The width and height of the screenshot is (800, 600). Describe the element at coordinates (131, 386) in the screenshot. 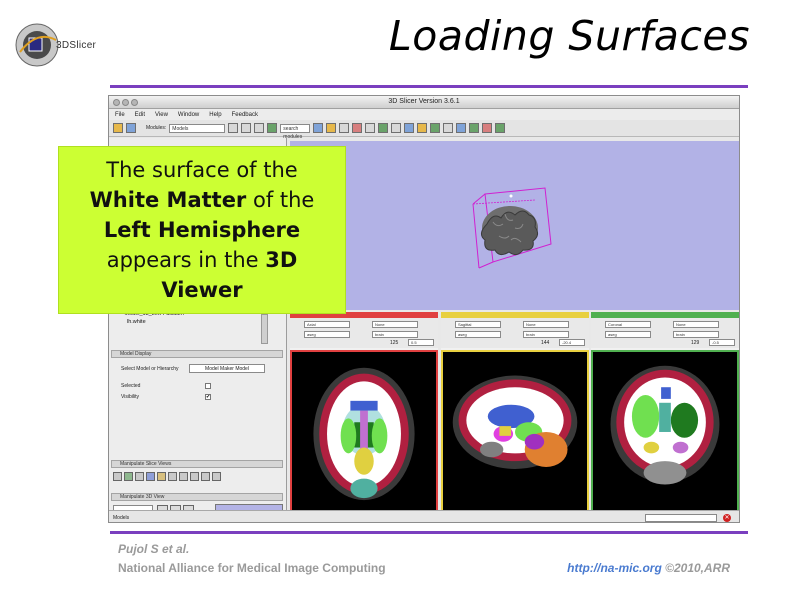

I see `selected-label: Selected` at that location.